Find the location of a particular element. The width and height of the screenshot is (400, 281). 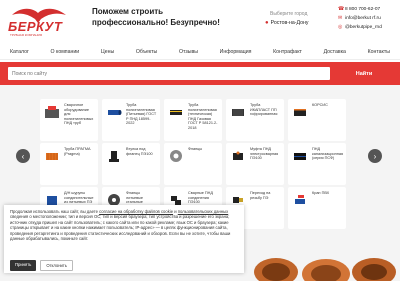

pragma-pipe-icon is located at coordinates (52, 156).